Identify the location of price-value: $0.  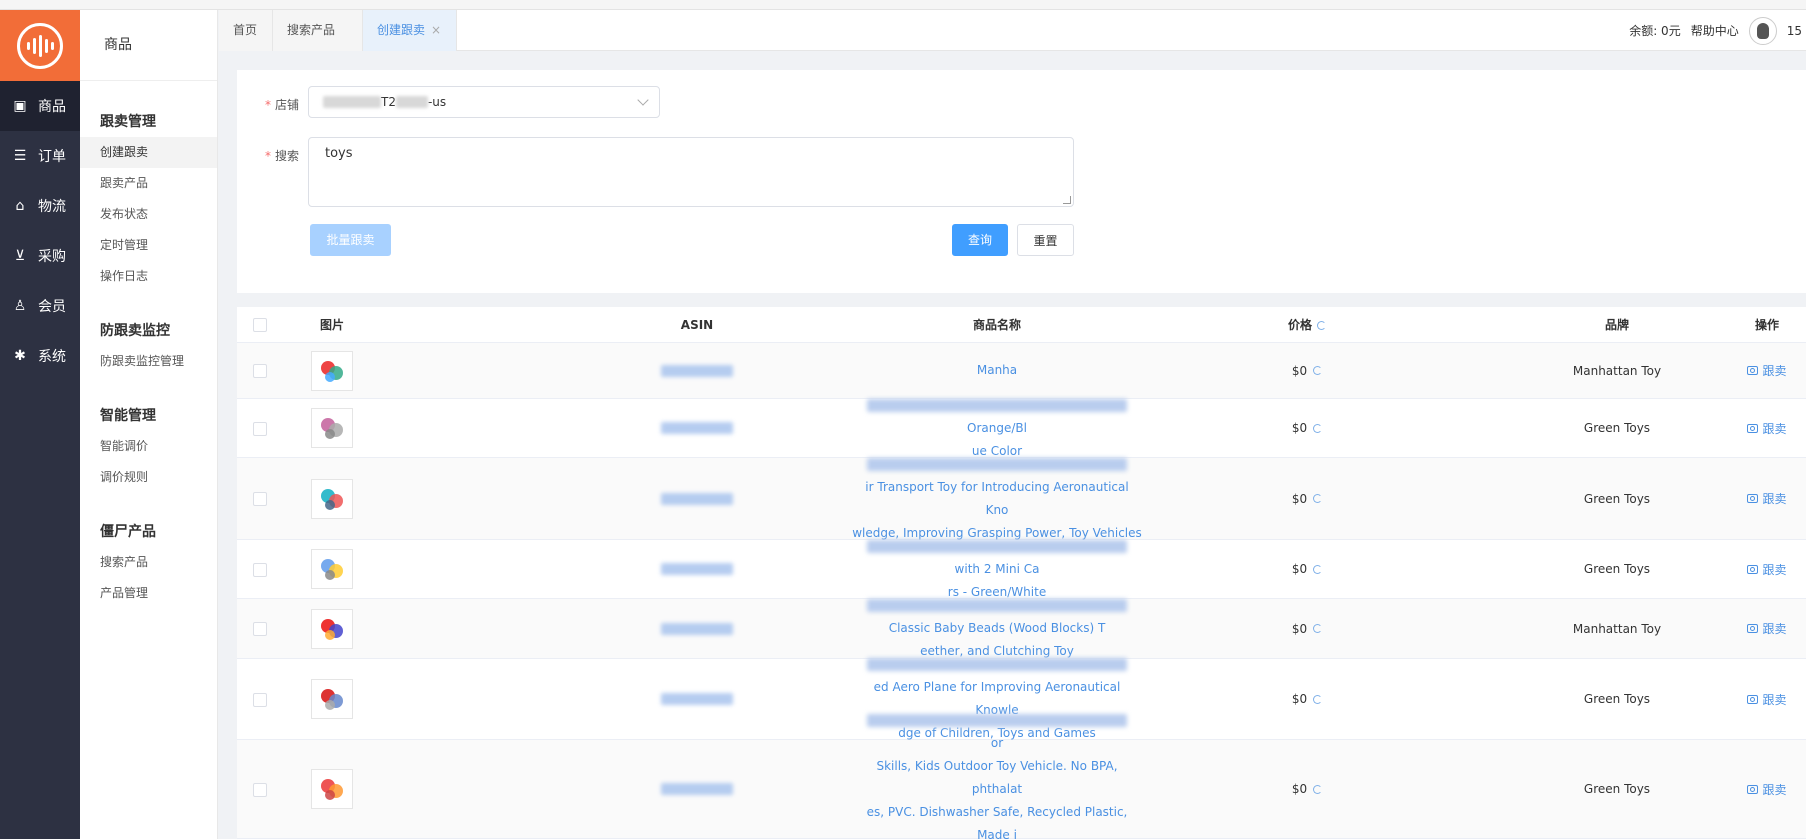
(1299, 569).